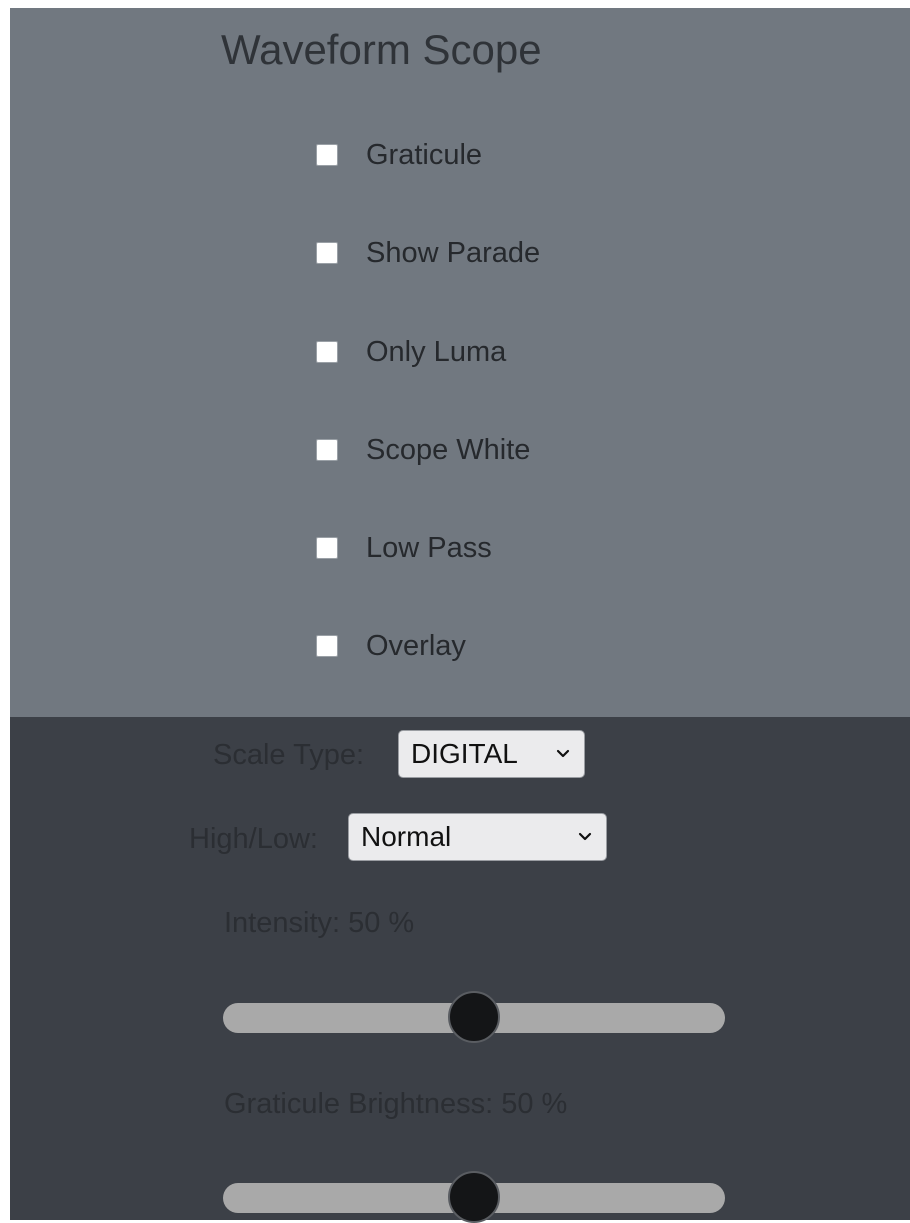 This screenshot has width=910, height=1223. Describe the element at coordinates (424, 154) in the screenshot. I see `graticule-label: Graticule` at that location.